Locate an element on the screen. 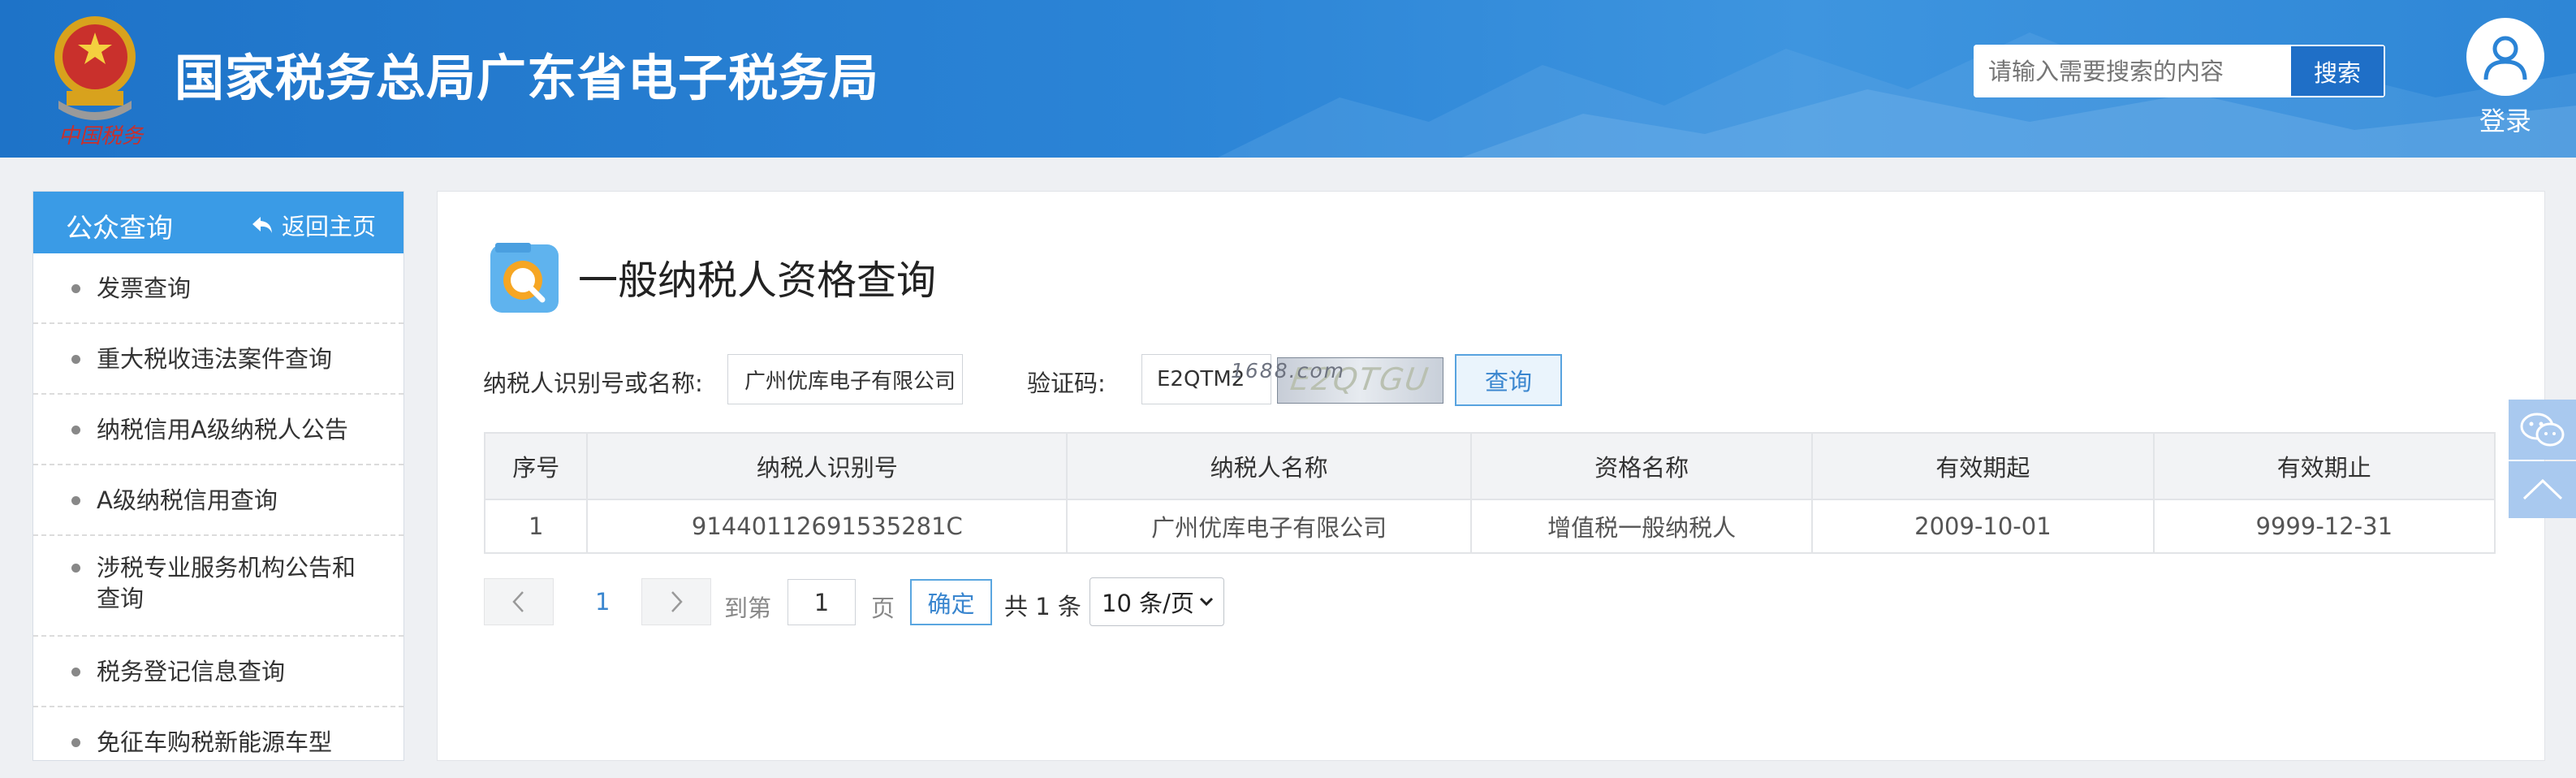 This screenshot has width=2576, height=778. sidebar-item-label: A级纳税信用查询 is located at coordinates (187, 500).